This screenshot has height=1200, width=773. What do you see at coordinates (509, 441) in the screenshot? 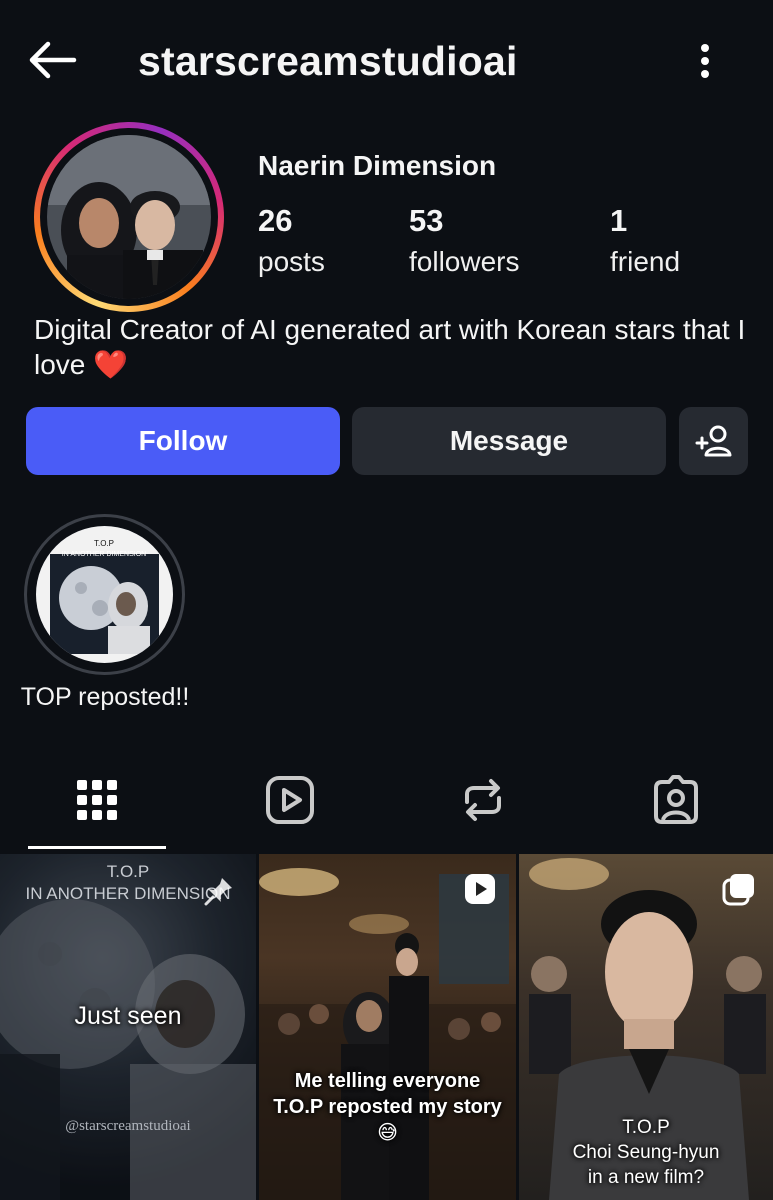
I see `message-button: Message` at bounding box center [509, 441].